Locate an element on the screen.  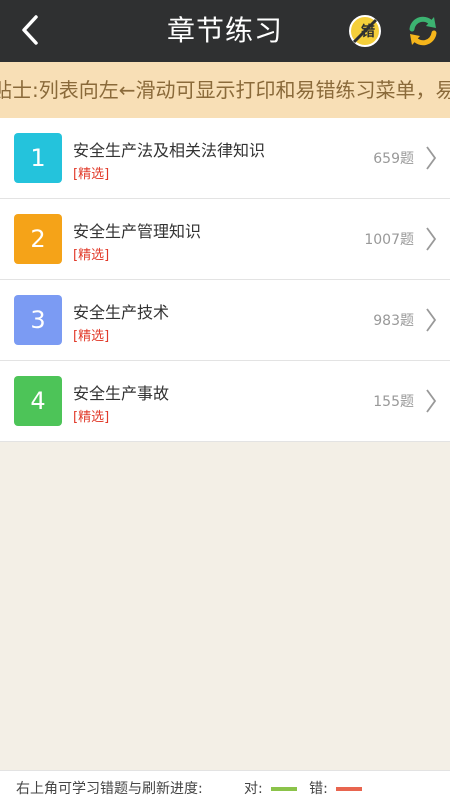
question-count: 155题 is located at coordinates (393, 402).